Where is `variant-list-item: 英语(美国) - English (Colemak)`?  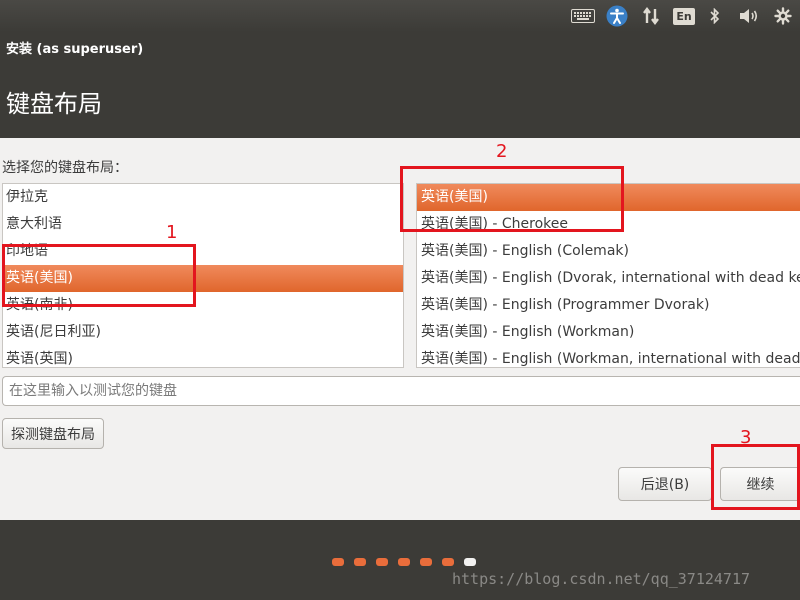
variant-list-item: 英语(美国) - English (Colemak) is located at coordinates (608, 251).